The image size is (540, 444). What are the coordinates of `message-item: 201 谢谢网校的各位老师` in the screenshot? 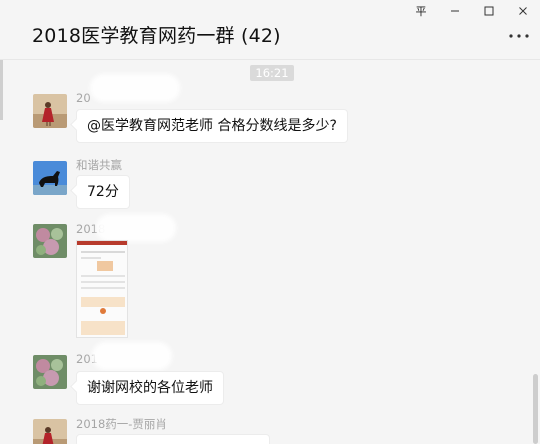 It's located at (270, 373).